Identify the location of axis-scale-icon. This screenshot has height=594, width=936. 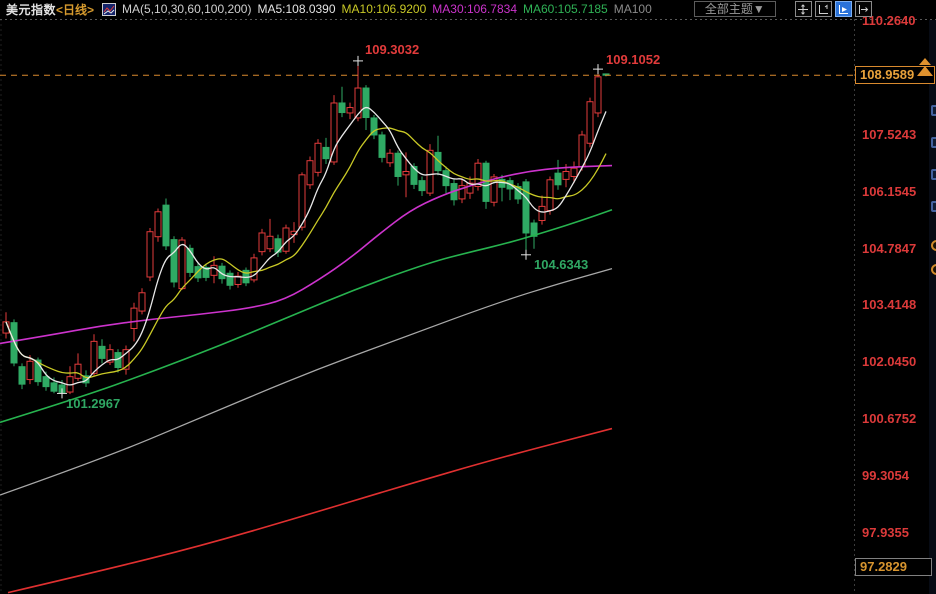
(823, 9).